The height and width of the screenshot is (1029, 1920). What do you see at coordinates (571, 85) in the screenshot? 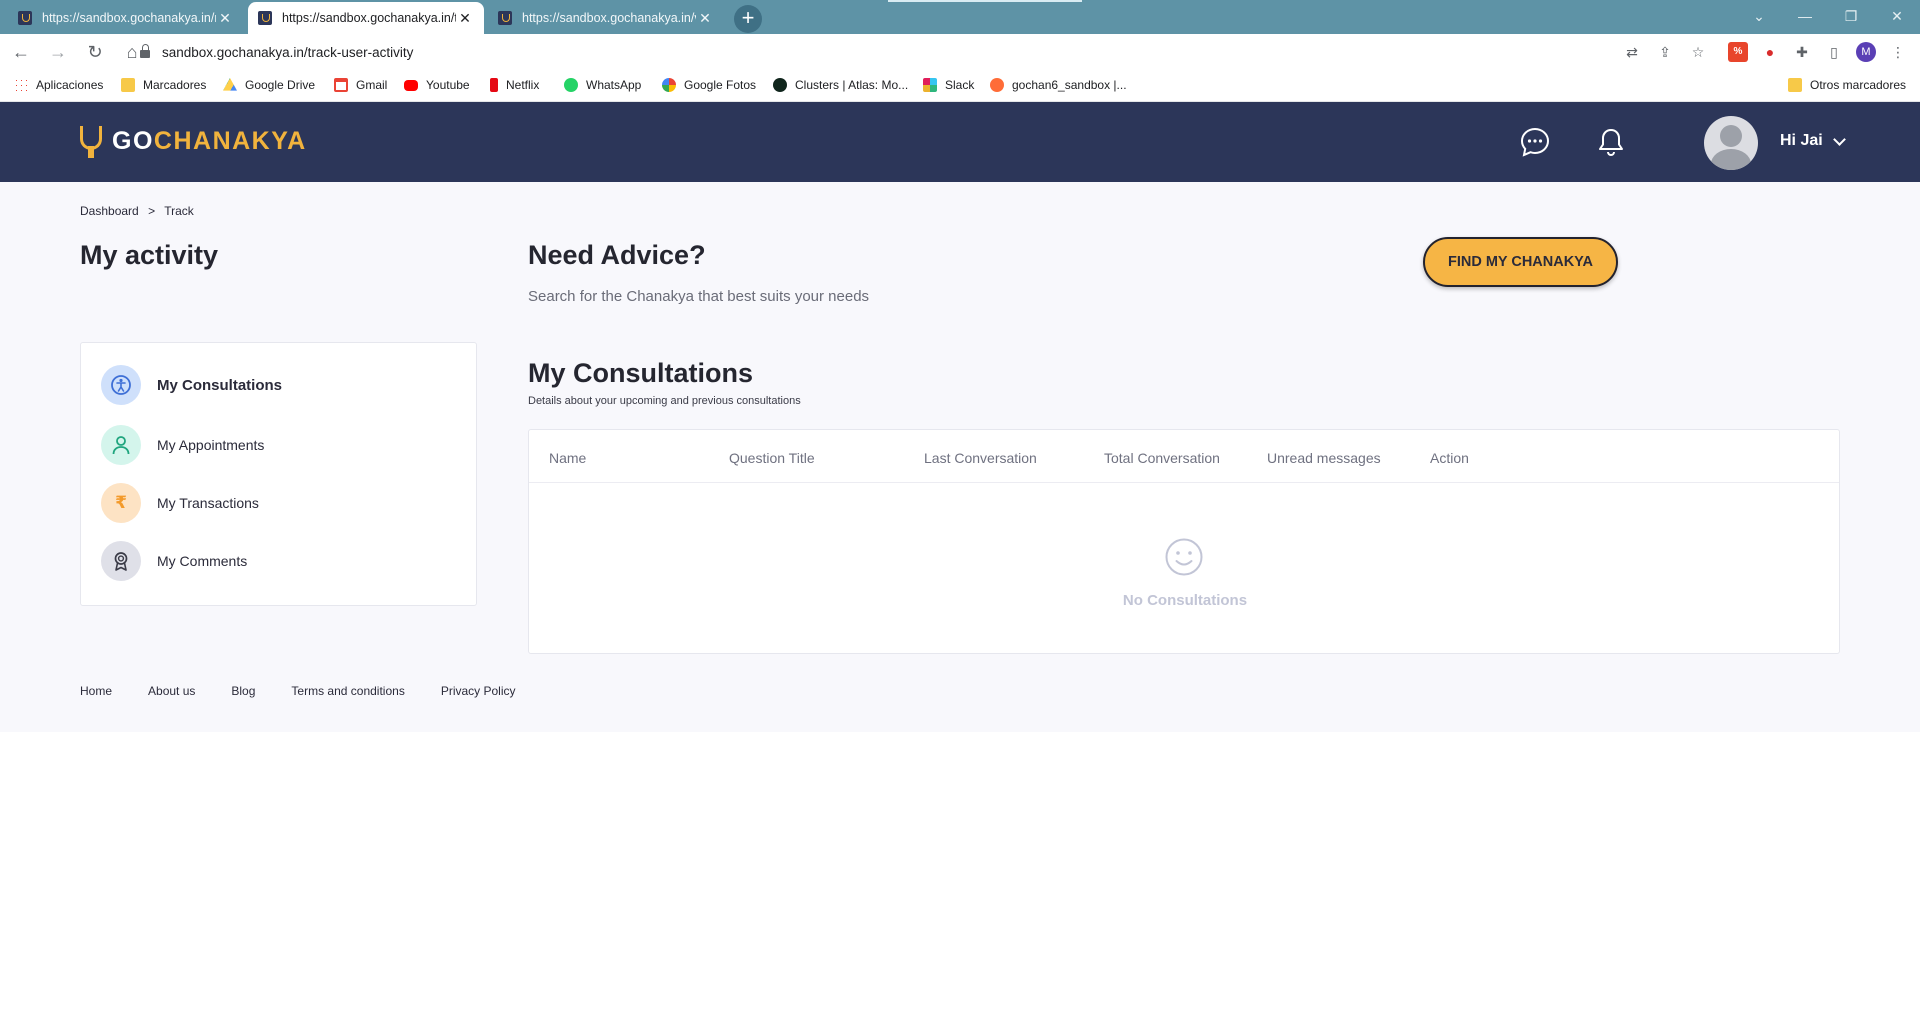
I see `whatsapp-icon` at bounding box center [571, 85].